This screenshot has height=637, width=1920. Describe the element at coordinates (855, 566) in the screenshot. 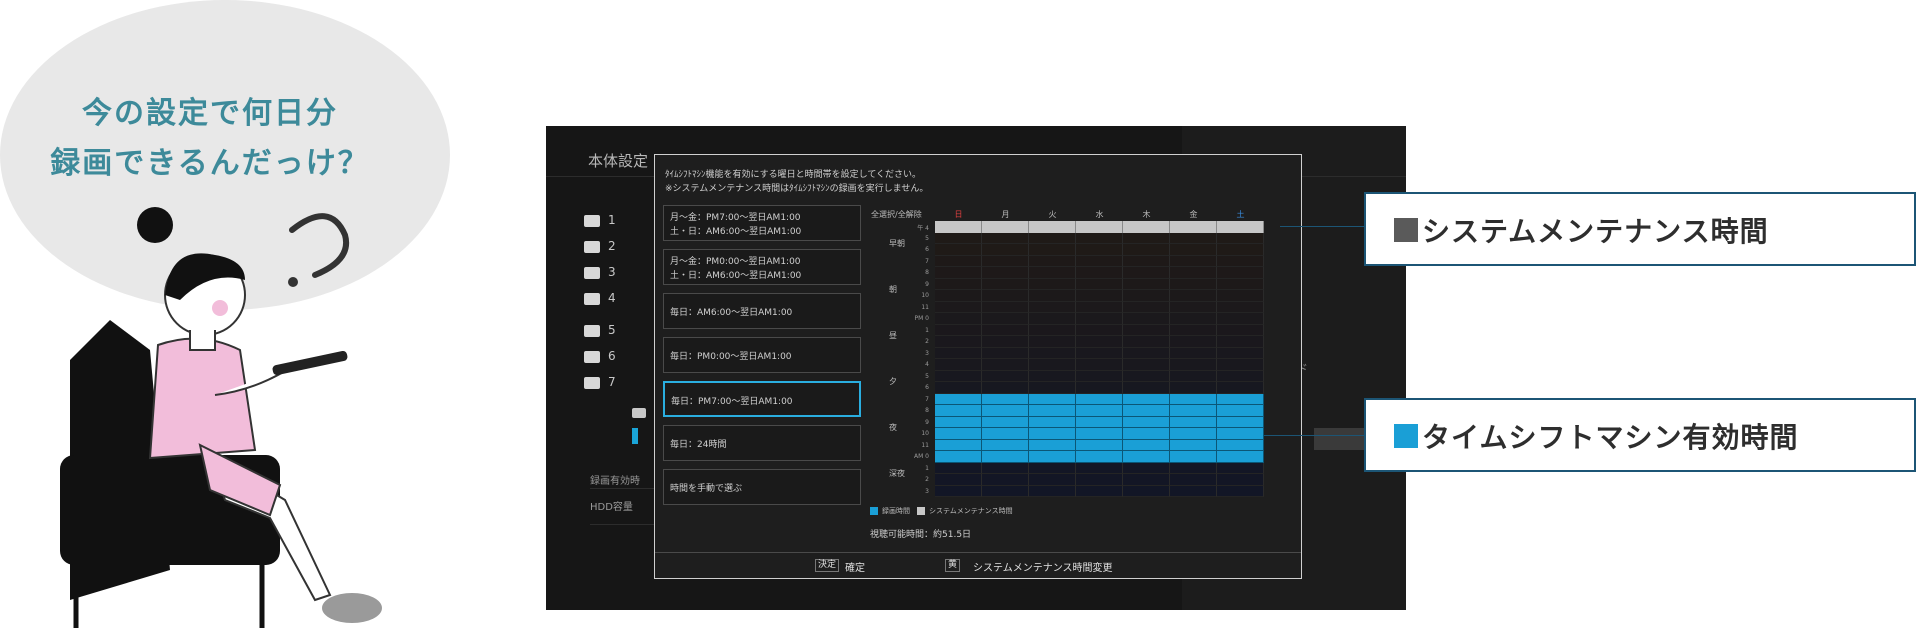

I see `confirm-button: 確定` at that location.